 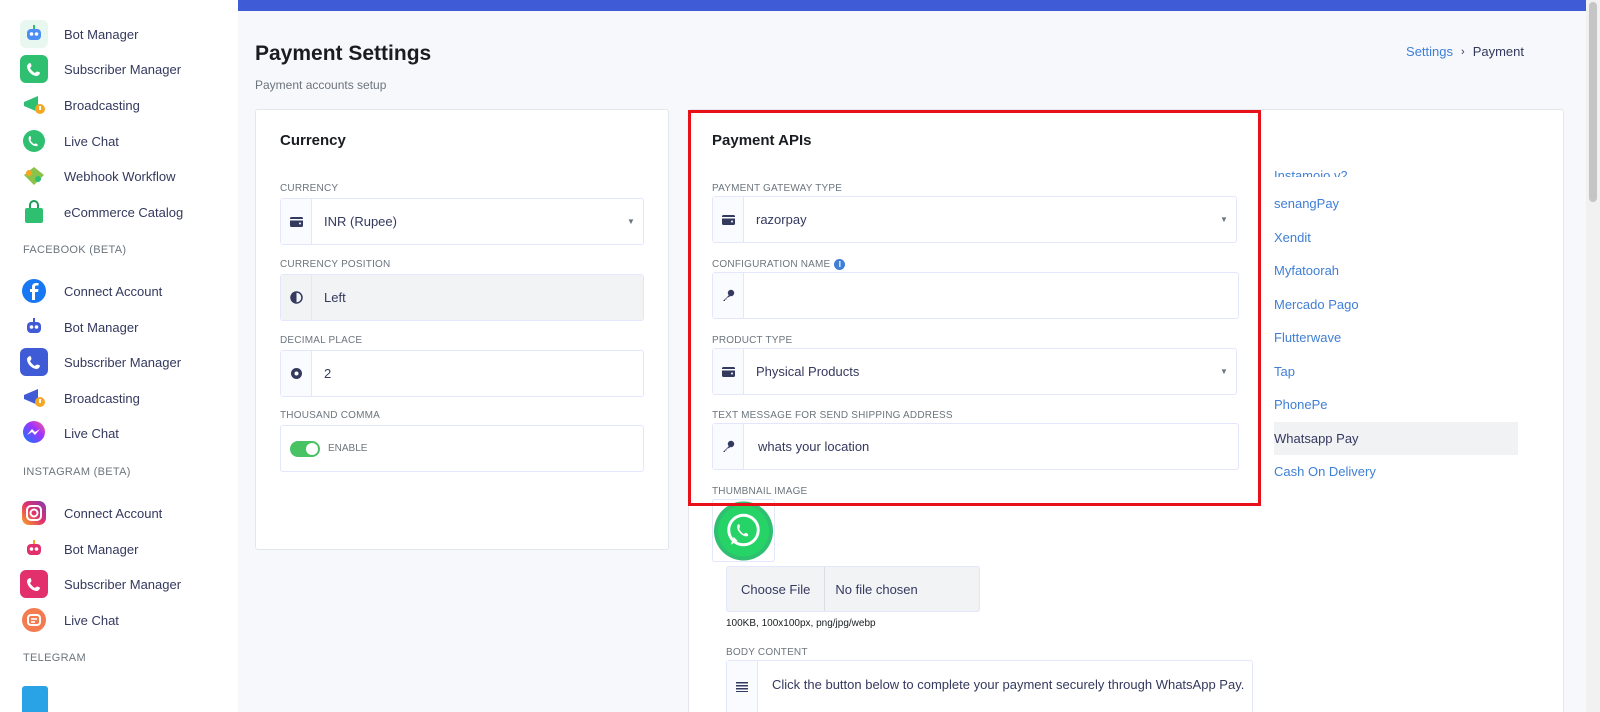 I want to click on top-navbar, so click(x=919, y=5).